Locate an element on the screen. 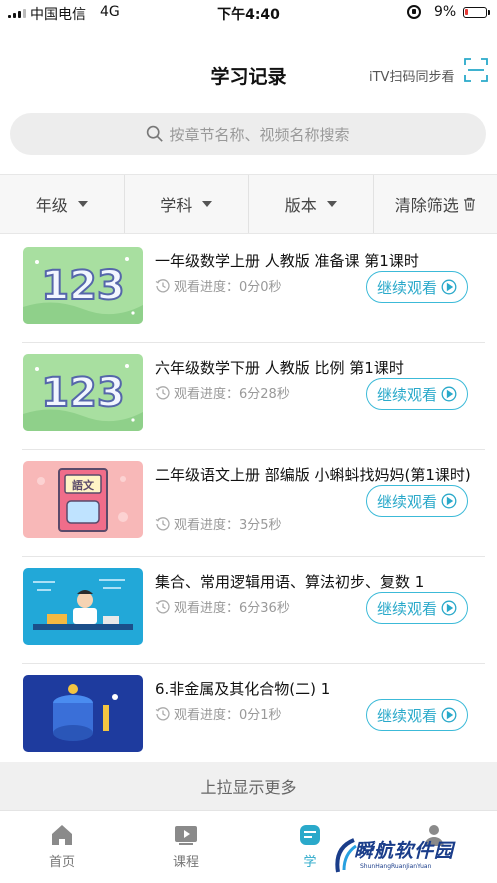 The height and width of the screenshot is (883, 497). watch-progress: 观看进度： 3分5秒 is located at coordinates (218, 523).